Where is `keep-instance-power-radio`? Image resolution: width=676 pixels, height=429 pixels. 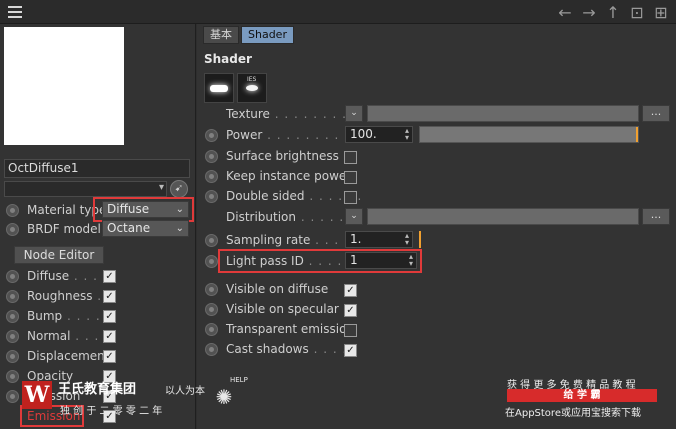 keep-instance-power-radio is located at coordinates (211, 176).